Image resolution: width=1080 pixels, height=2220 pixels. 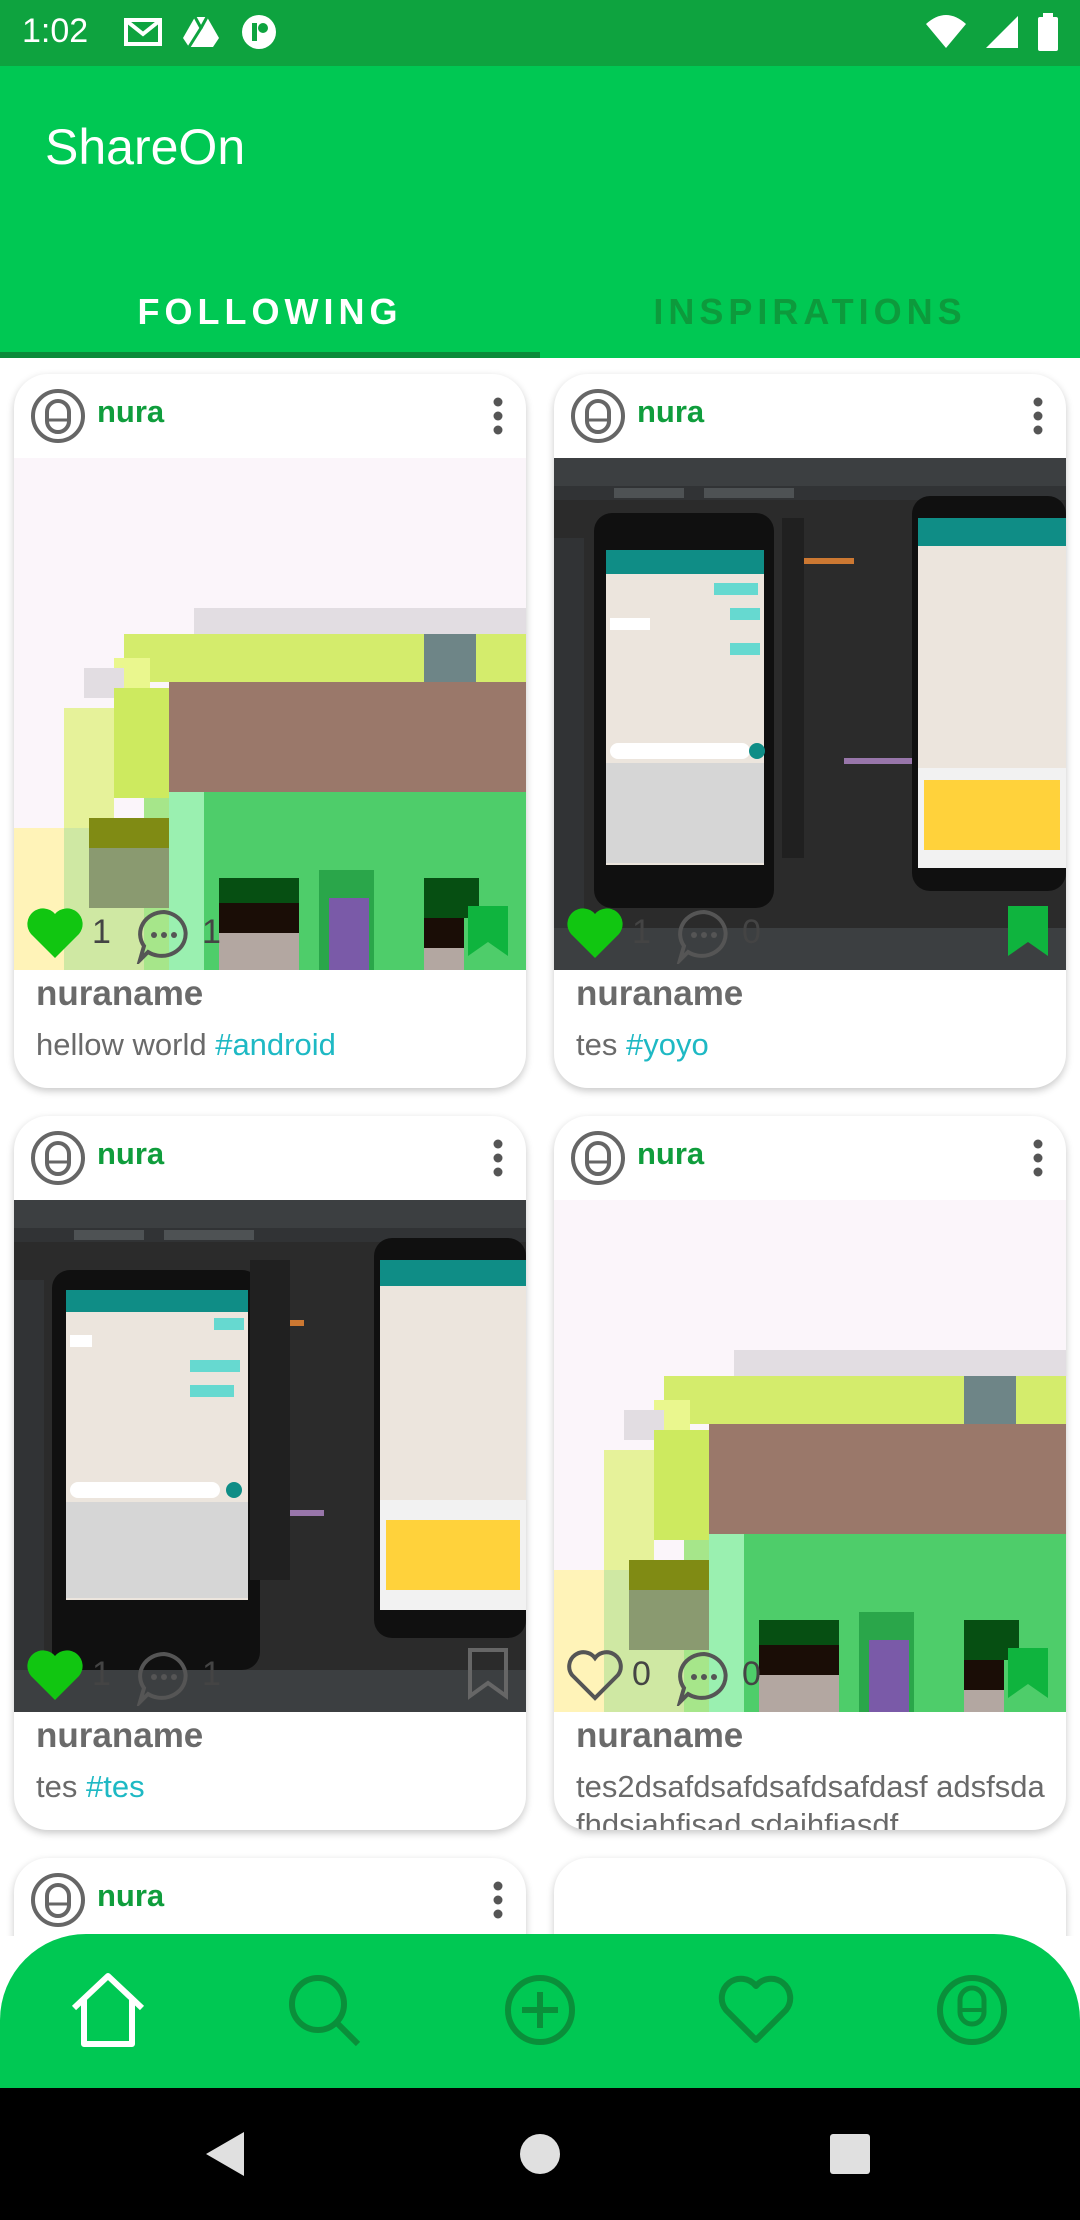 What do you see at coordinates (810, 312) in the screenshot?
I see `tab-inspirations: INSPIRATIONS` at bounding box center [810, 312].